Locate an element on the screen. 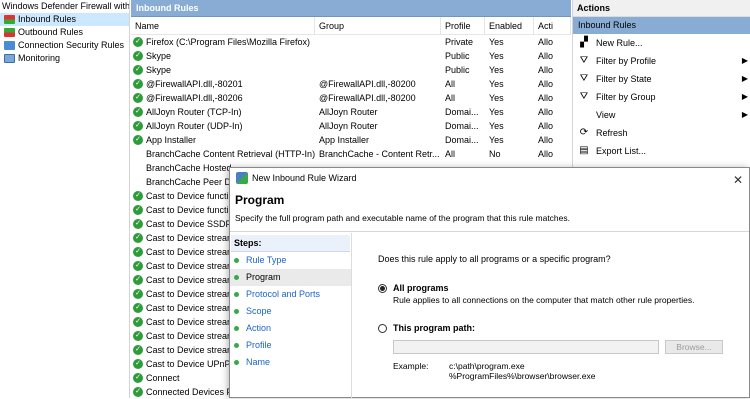 This screenshot has height=399, width=750. wizard-heading: Program is located at coordinates (260, 200).